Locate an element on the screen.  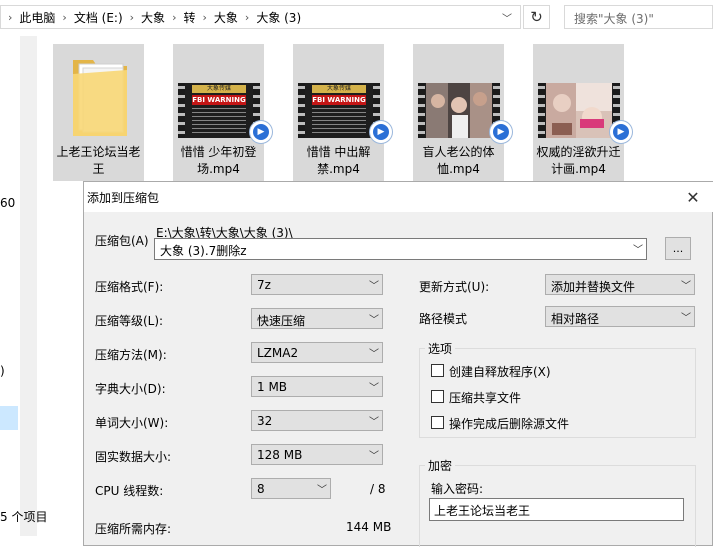
breadcrumb-item: 大象 (3) is located at coordinates (278, 17).